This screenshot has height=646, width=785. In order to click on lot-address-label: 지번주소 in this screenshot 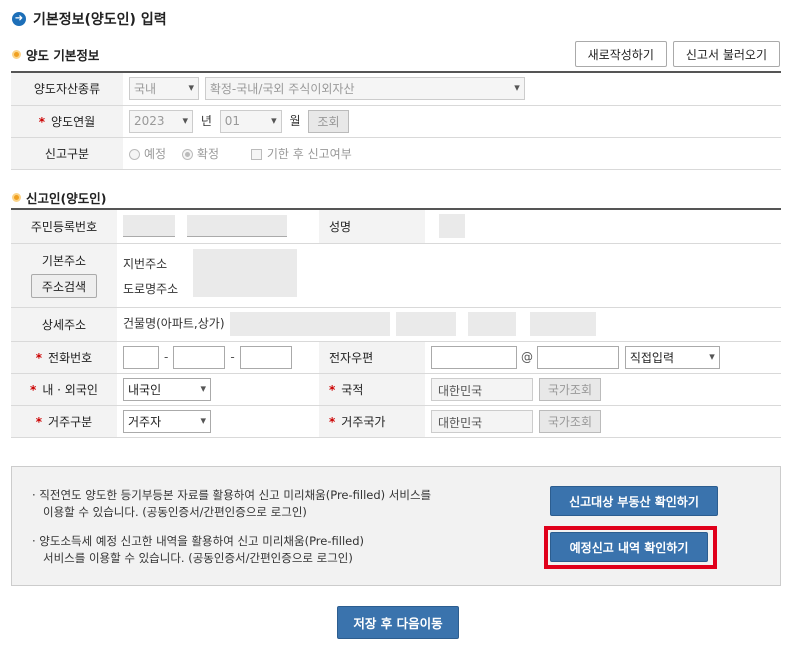, I will do `click(145, 263)`.